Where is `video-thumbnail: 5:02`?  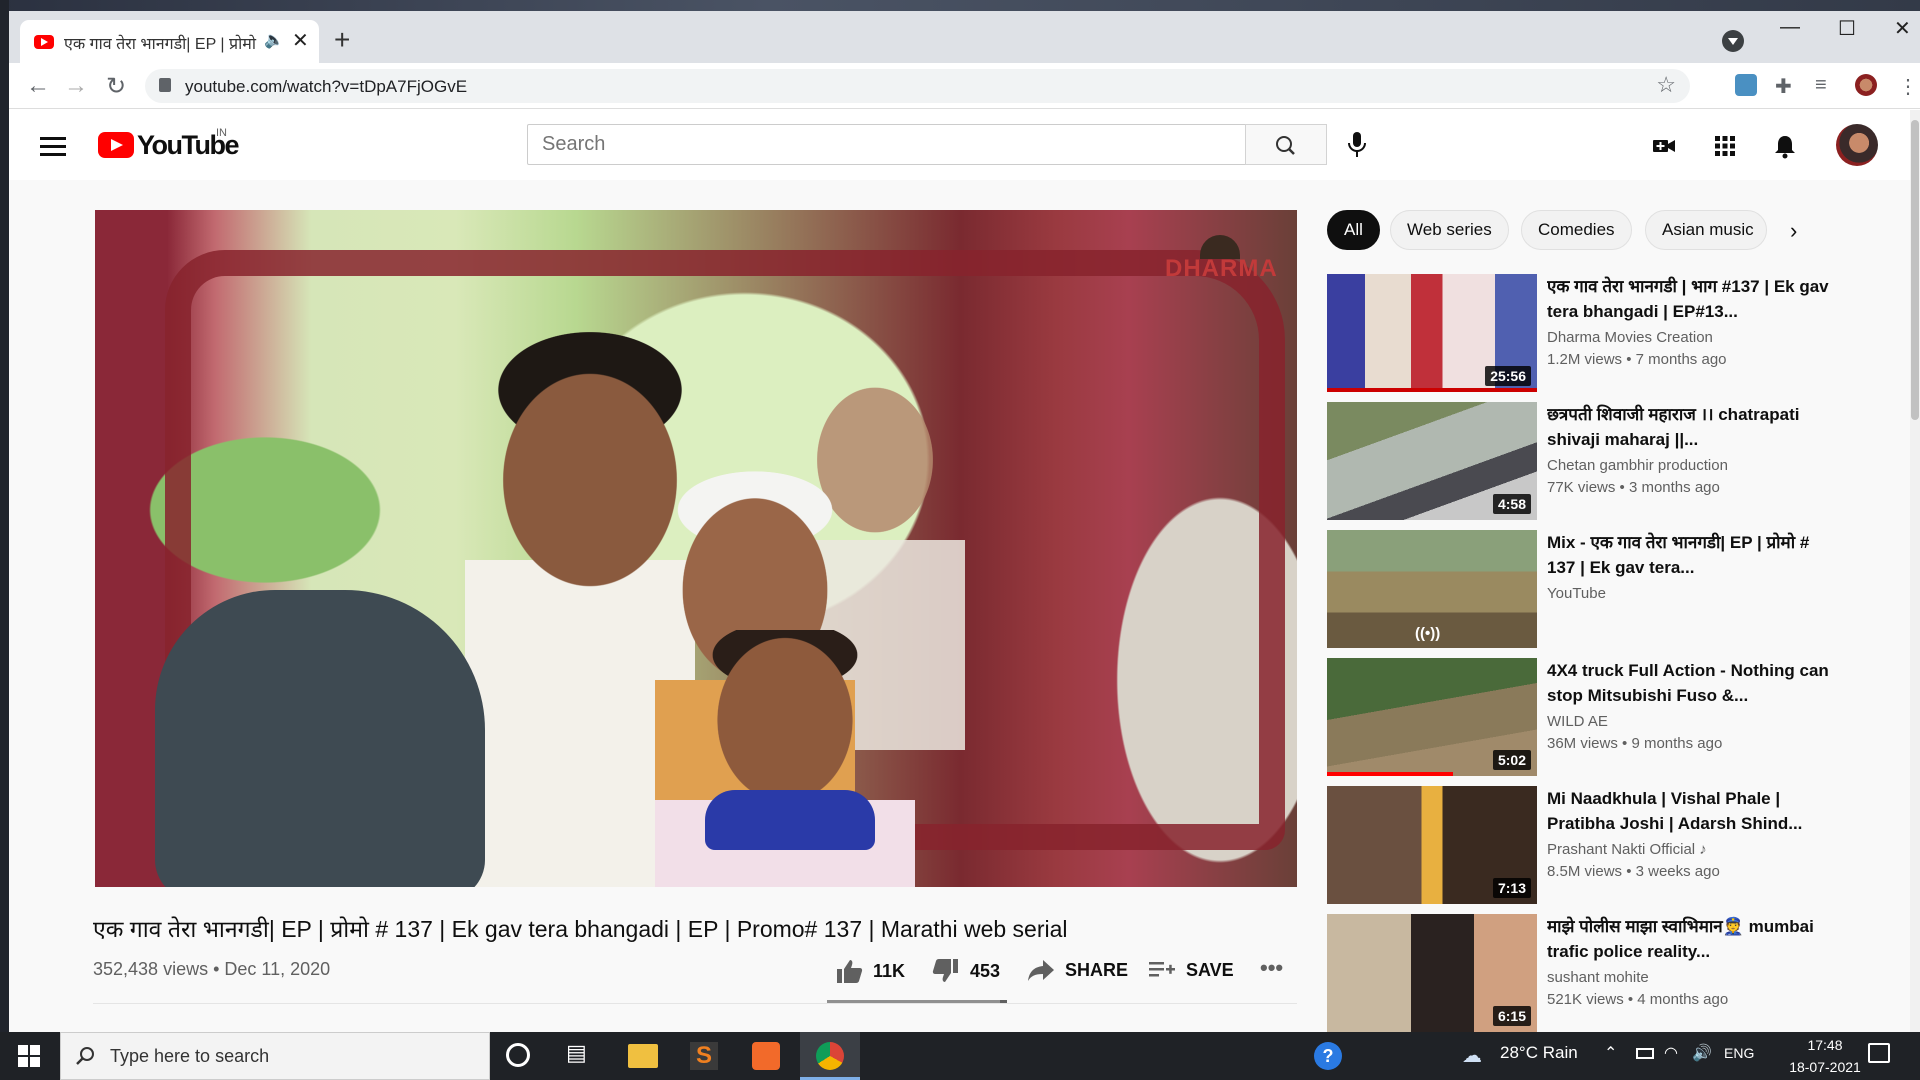
video-thumbnail: 5:02 is located at coordinates (1432, 717).